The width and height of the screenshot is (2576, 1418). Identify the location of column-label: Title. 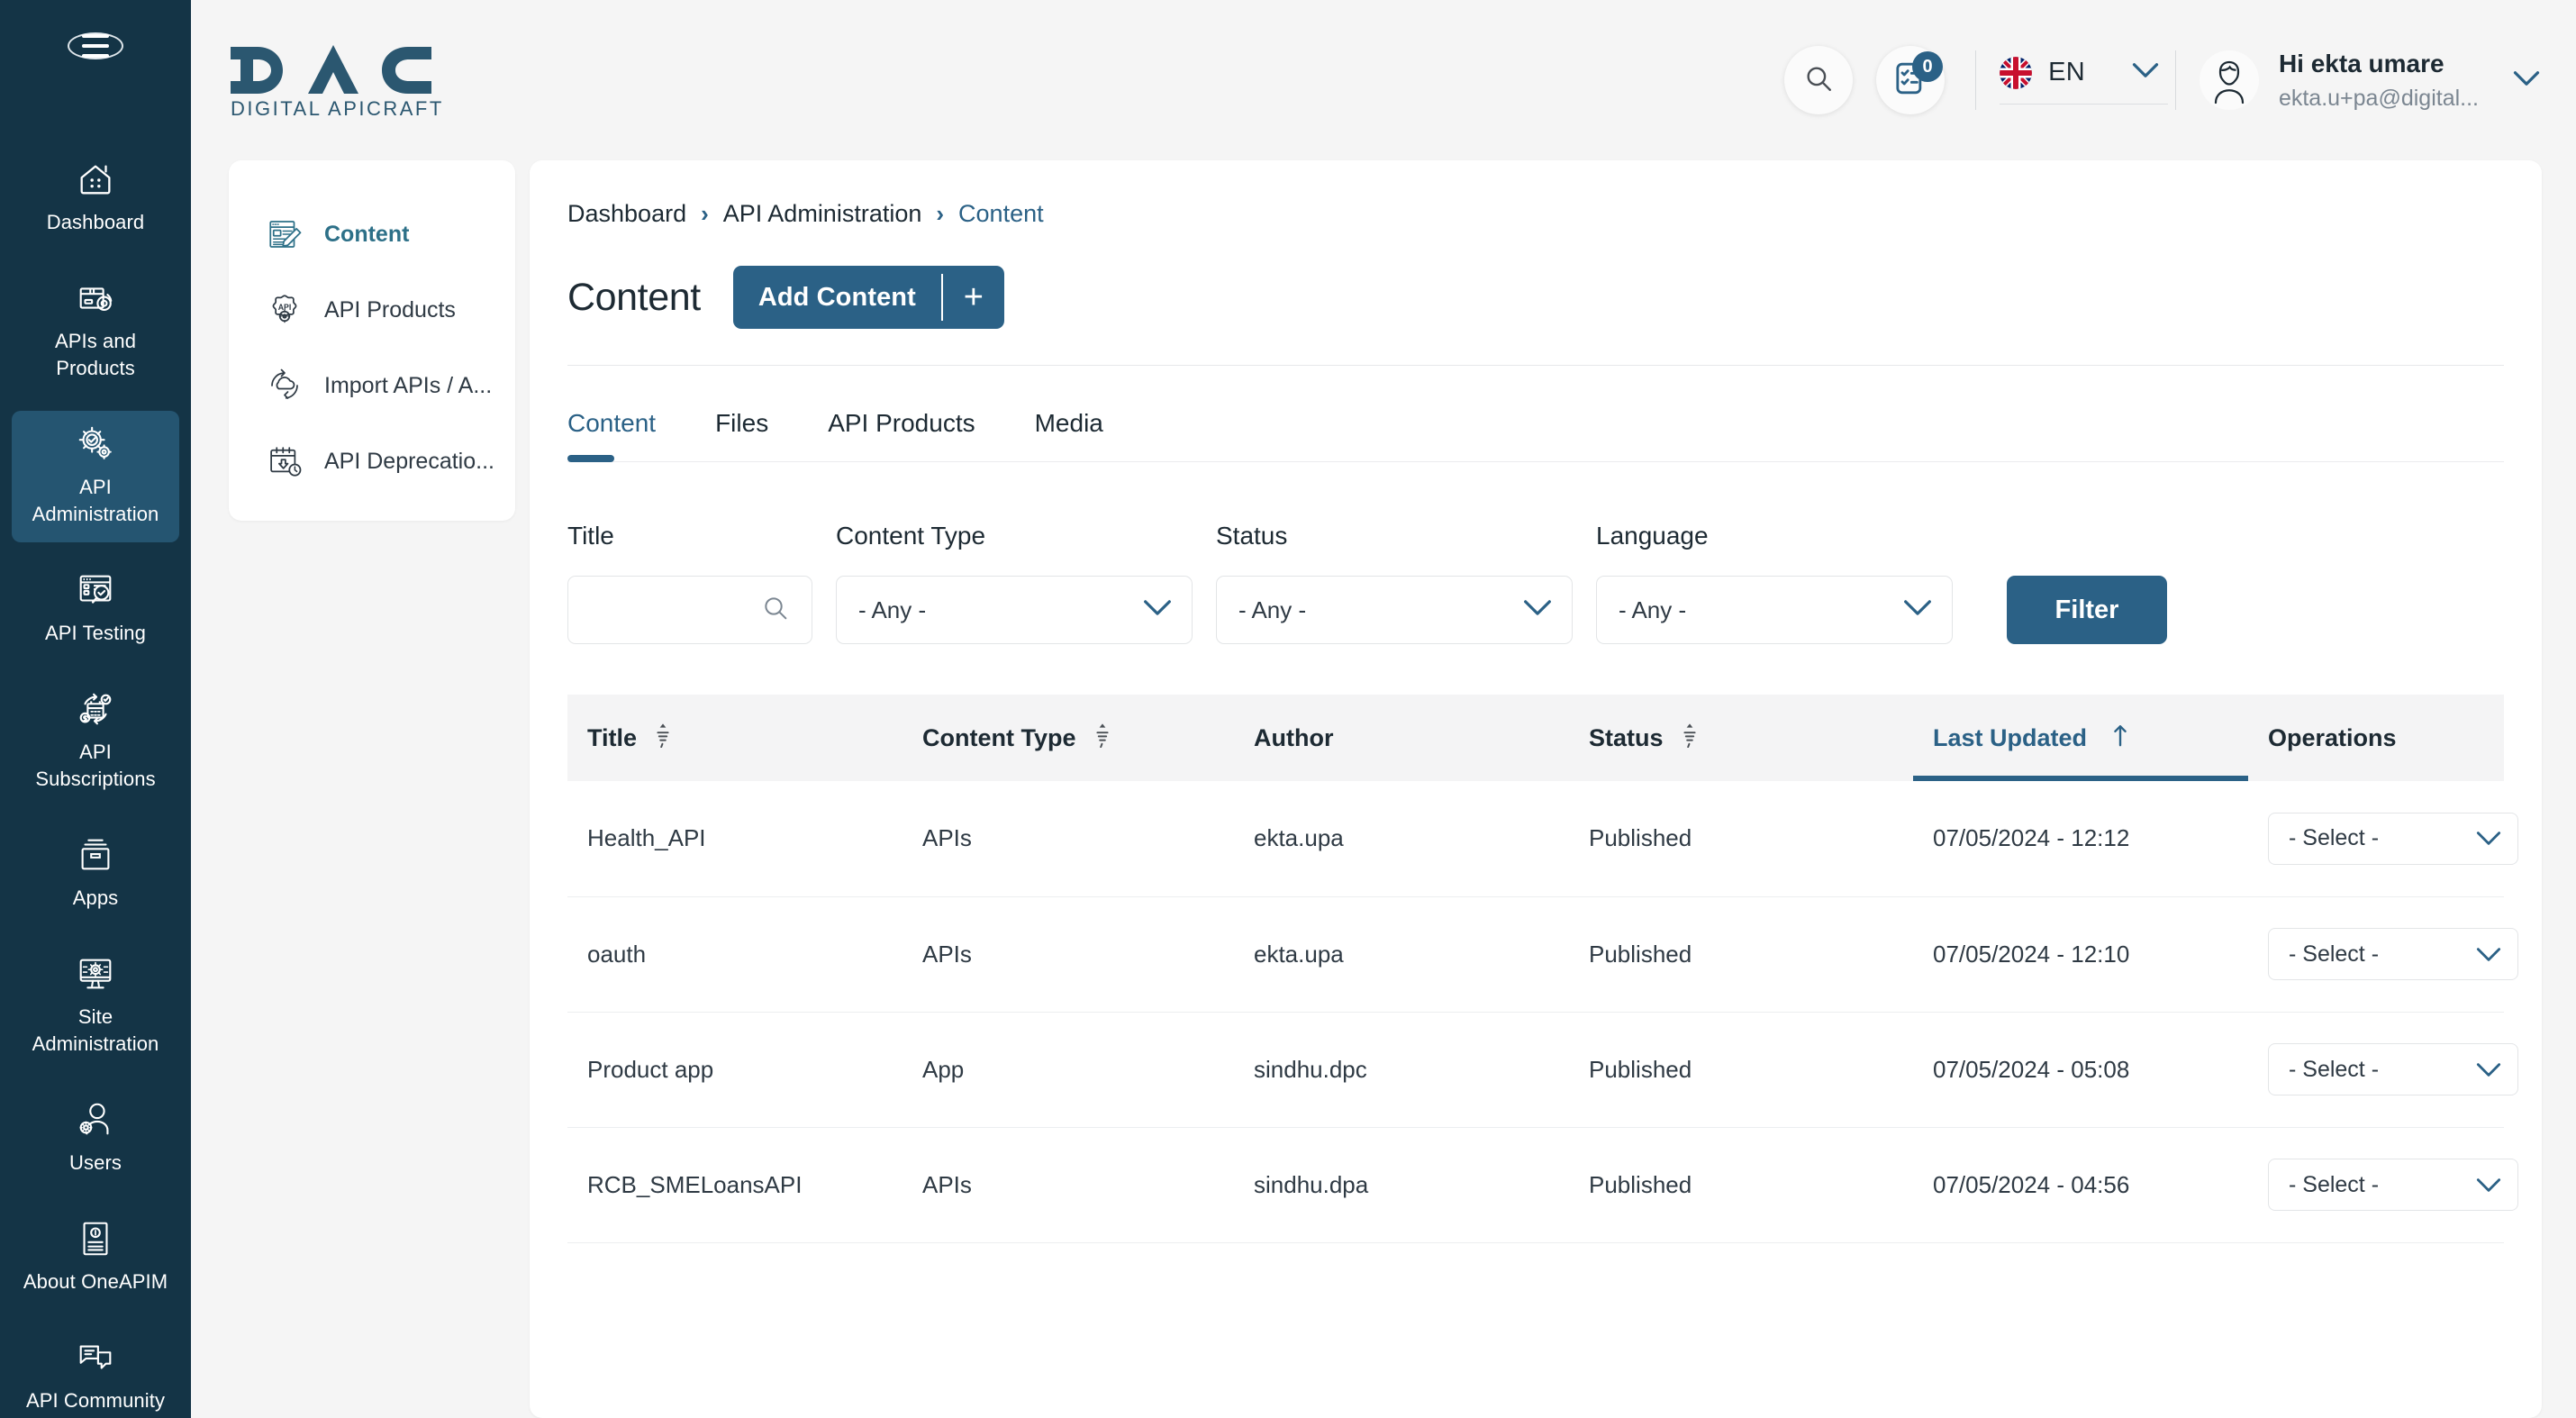
(612, 737).